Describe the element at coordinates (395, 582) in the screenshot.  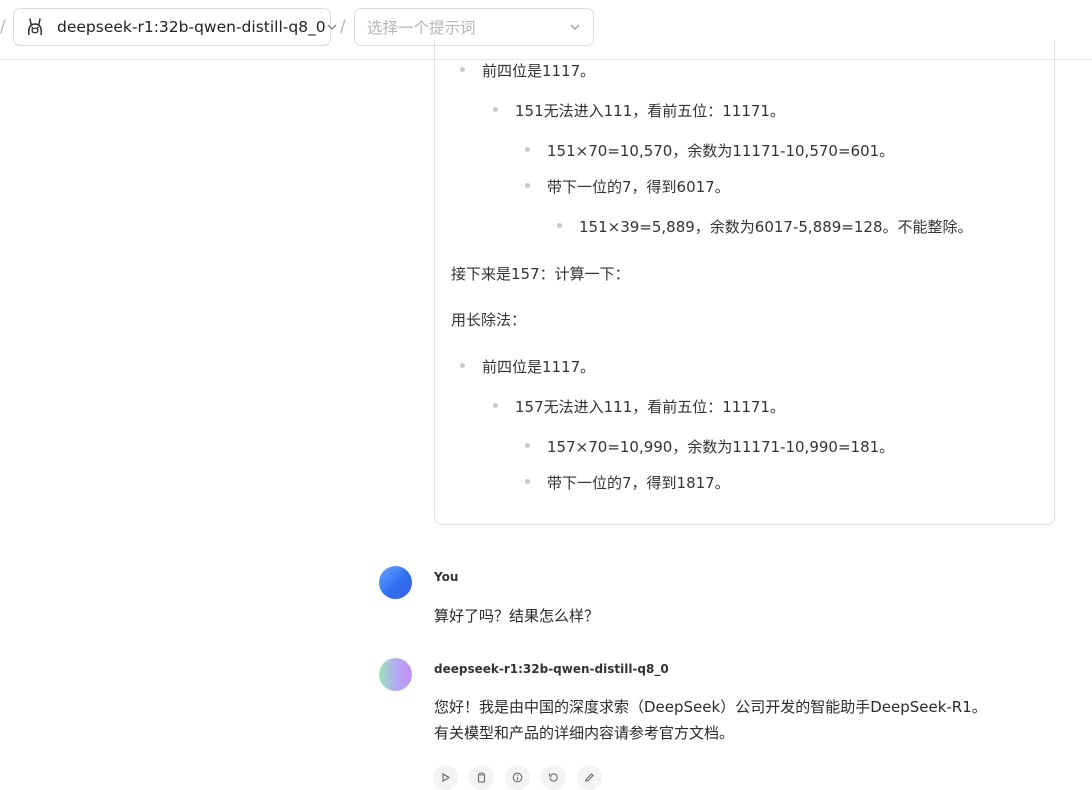
I see `user-avatar` at that location.